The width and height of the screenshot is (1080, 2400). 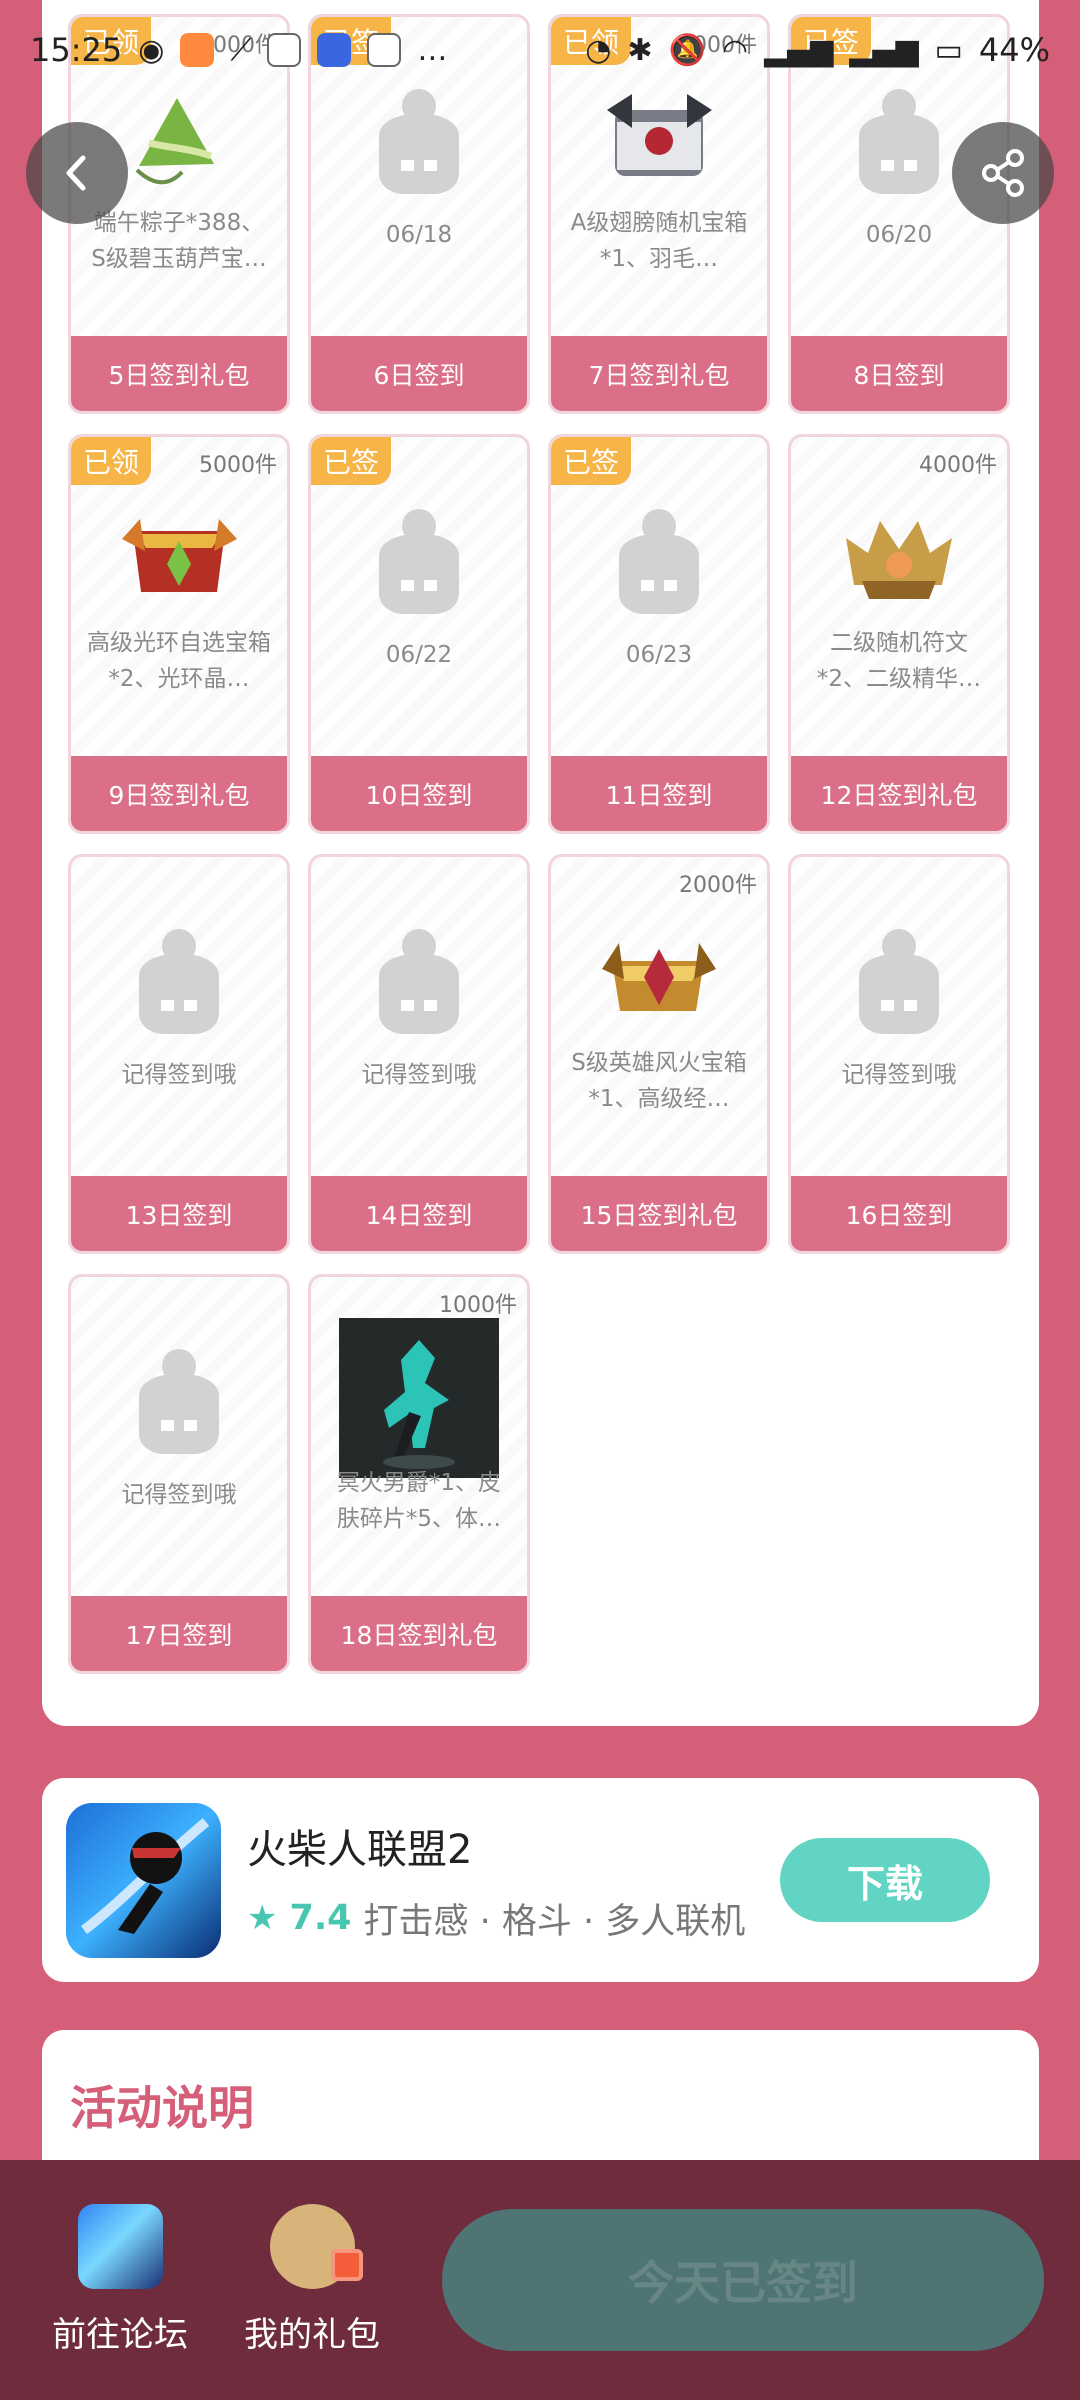 What do you see at coordinates (316, 2246) in the screenshot?
I see `gift-avatar-icon` at bounding box center [316, 2246].